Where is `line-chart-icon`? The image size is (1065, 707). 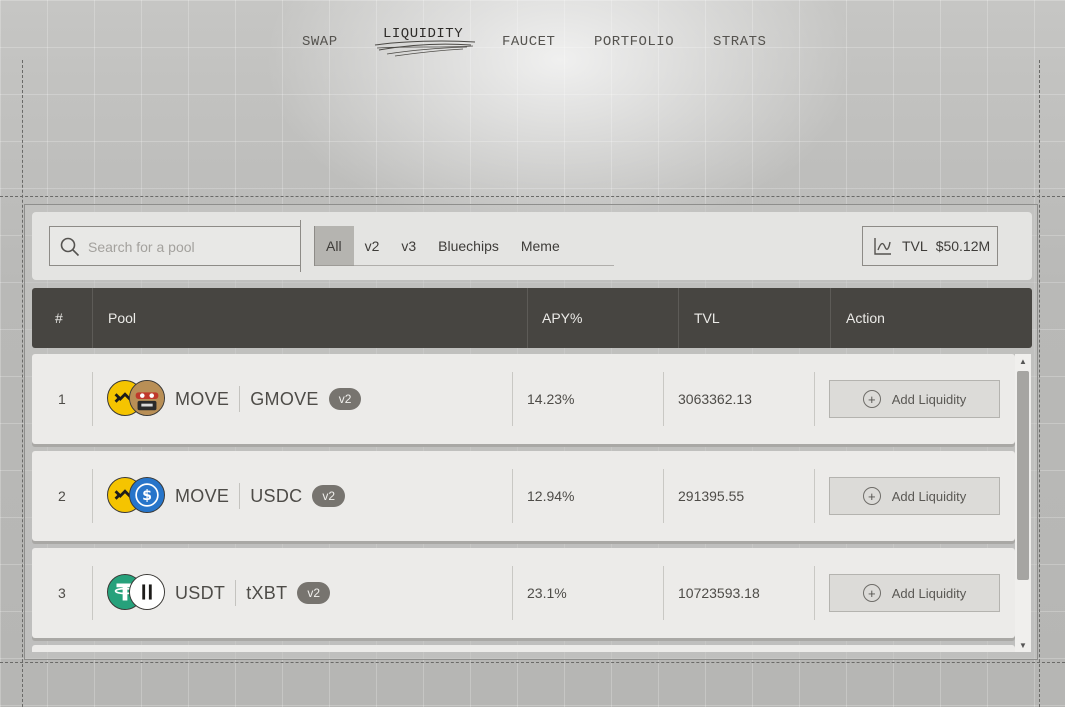
line-chart-icon is located at coordinates (882, 246).